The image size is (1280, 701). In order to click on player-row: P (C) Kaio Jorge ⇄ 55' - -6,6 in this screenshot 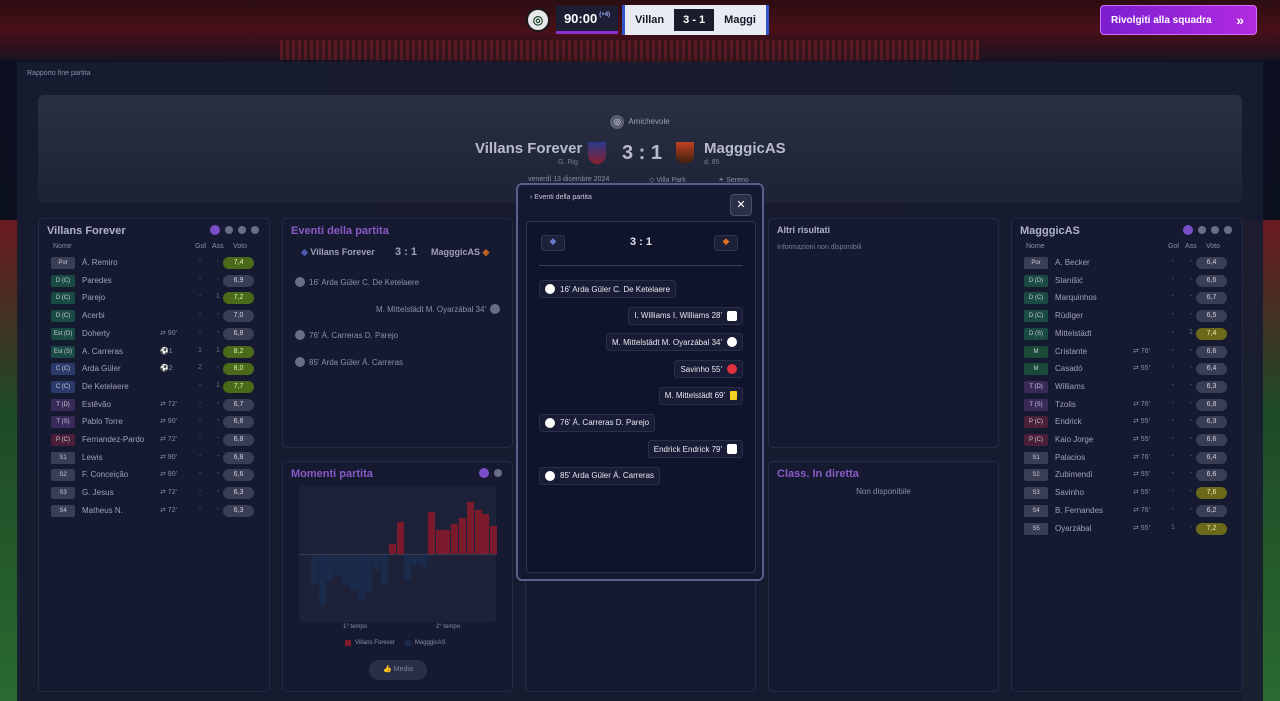, I will do `click(1125, 440)`.